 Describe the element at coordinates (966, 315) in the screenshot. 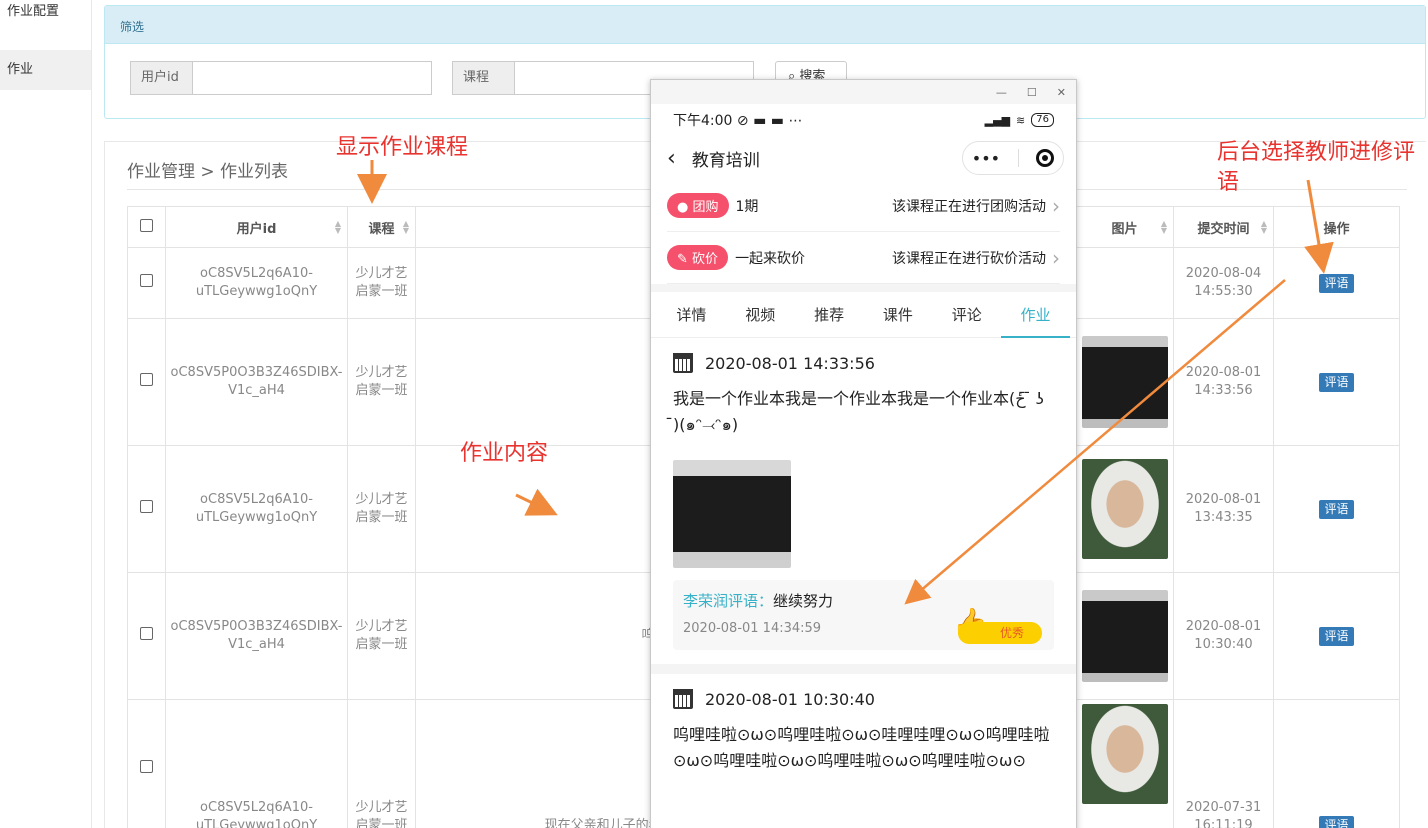

I see `tab-comment: 评论` at that location.